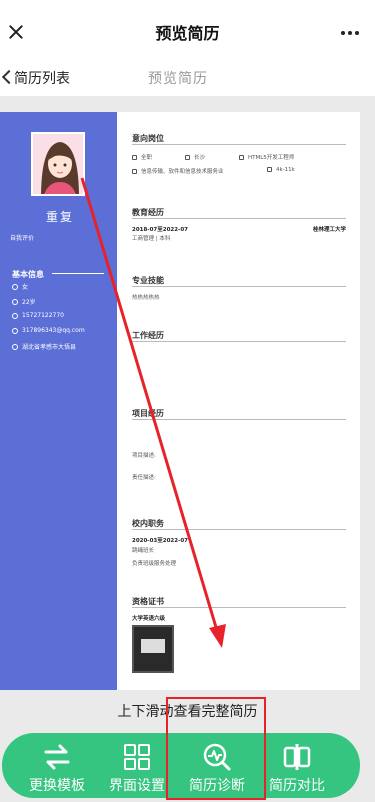  What do you see at coordinates (28, 274) in the screenshot?
I see `basic-info-title: 基本信息` at bounding box center [28, 274].